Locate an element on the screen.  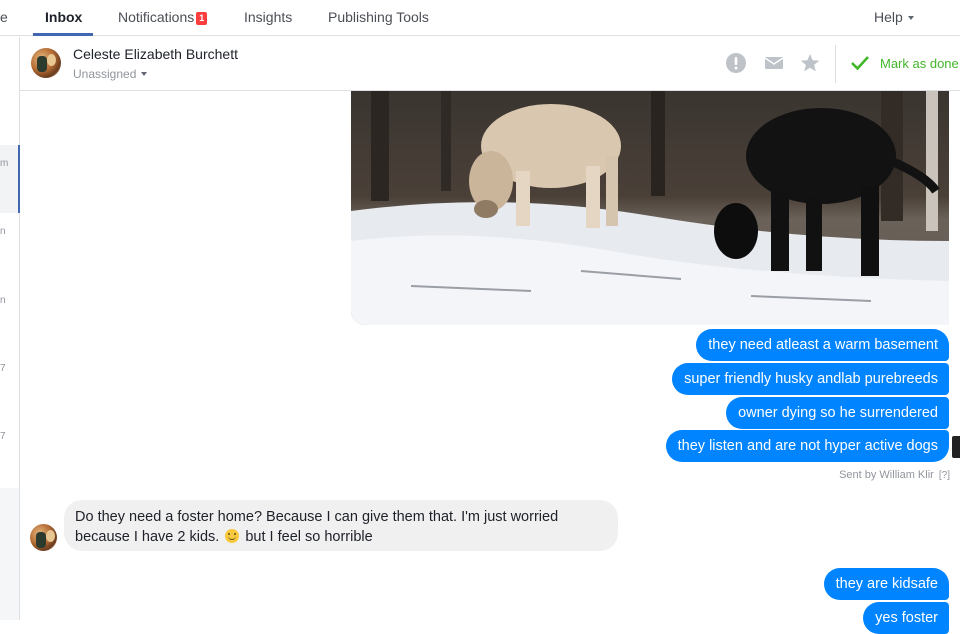
mark-as-done-button: Mark as done is located at coordinates (904, 63).